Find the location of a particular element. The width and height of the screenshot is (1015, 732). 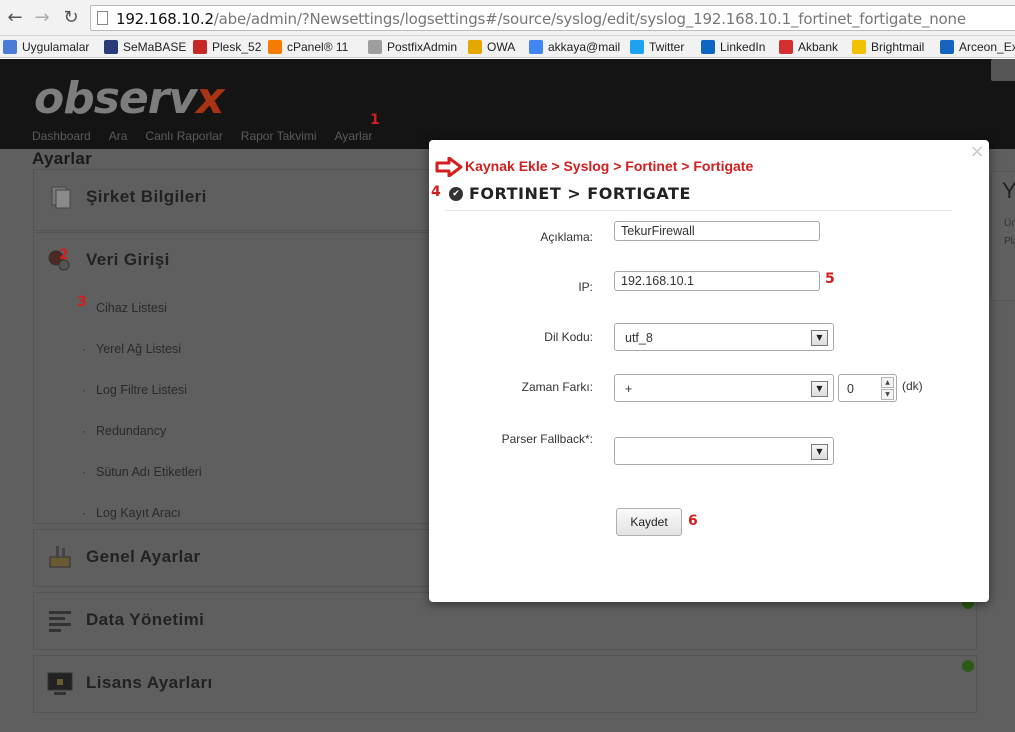

bookmark-item: cPanel® 11 is located at coordinates (308, 47).